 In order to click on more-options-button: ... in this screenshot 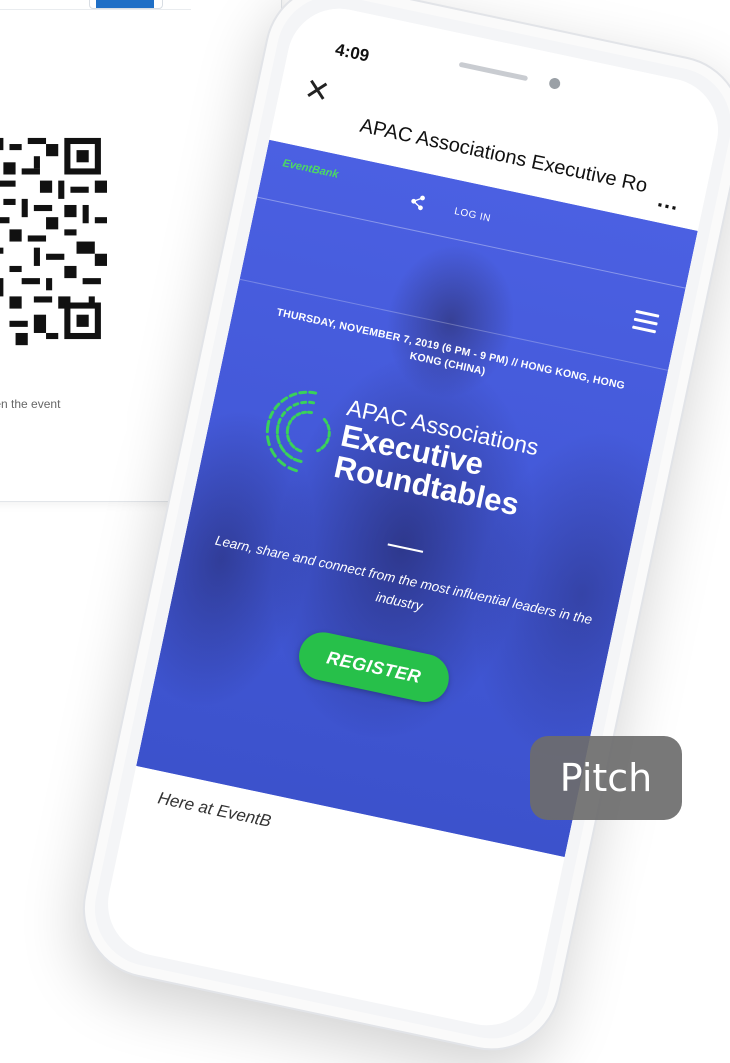, I will do `click(668, 201)`.